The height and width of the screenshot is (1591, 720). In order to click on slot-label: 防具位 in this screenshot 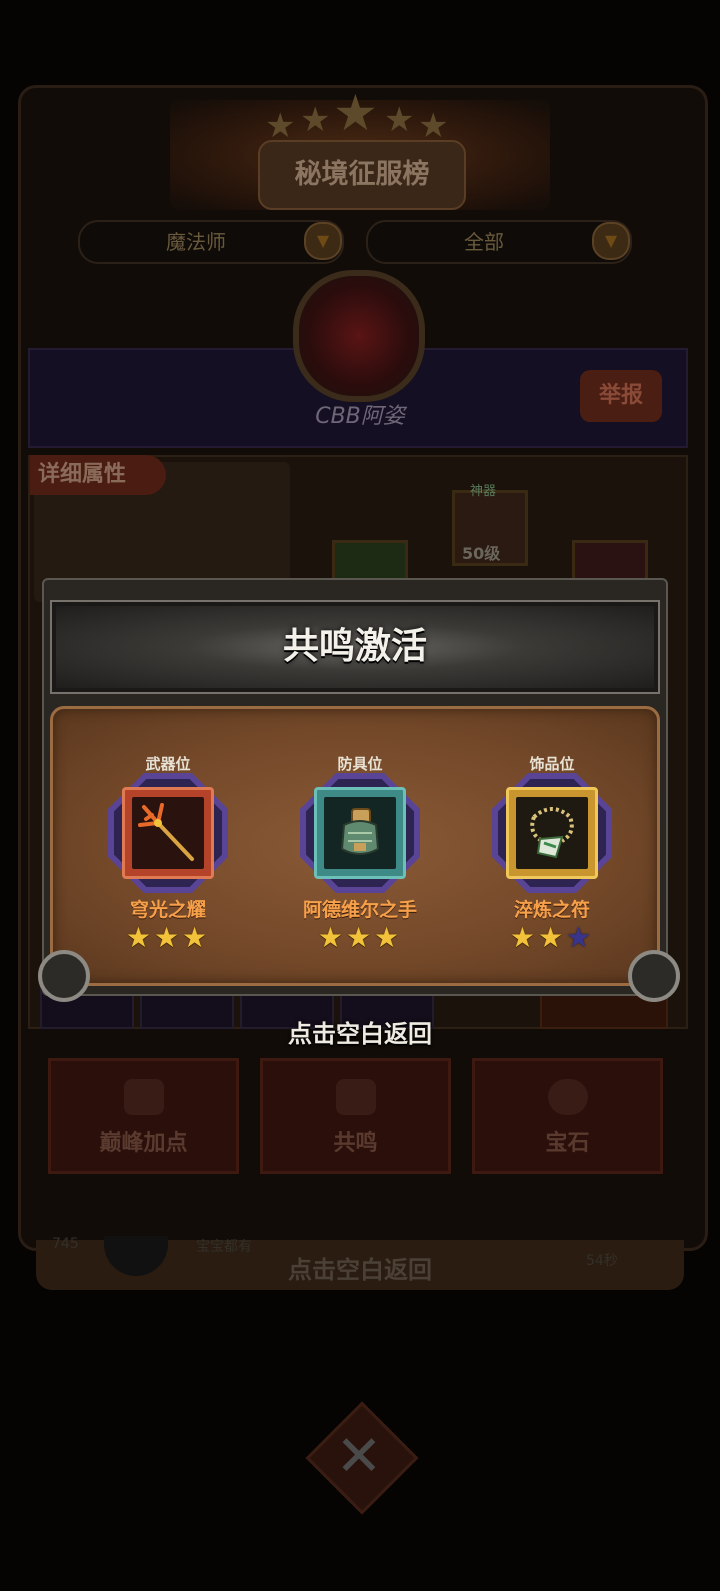, I will do `click(360, 764)`.